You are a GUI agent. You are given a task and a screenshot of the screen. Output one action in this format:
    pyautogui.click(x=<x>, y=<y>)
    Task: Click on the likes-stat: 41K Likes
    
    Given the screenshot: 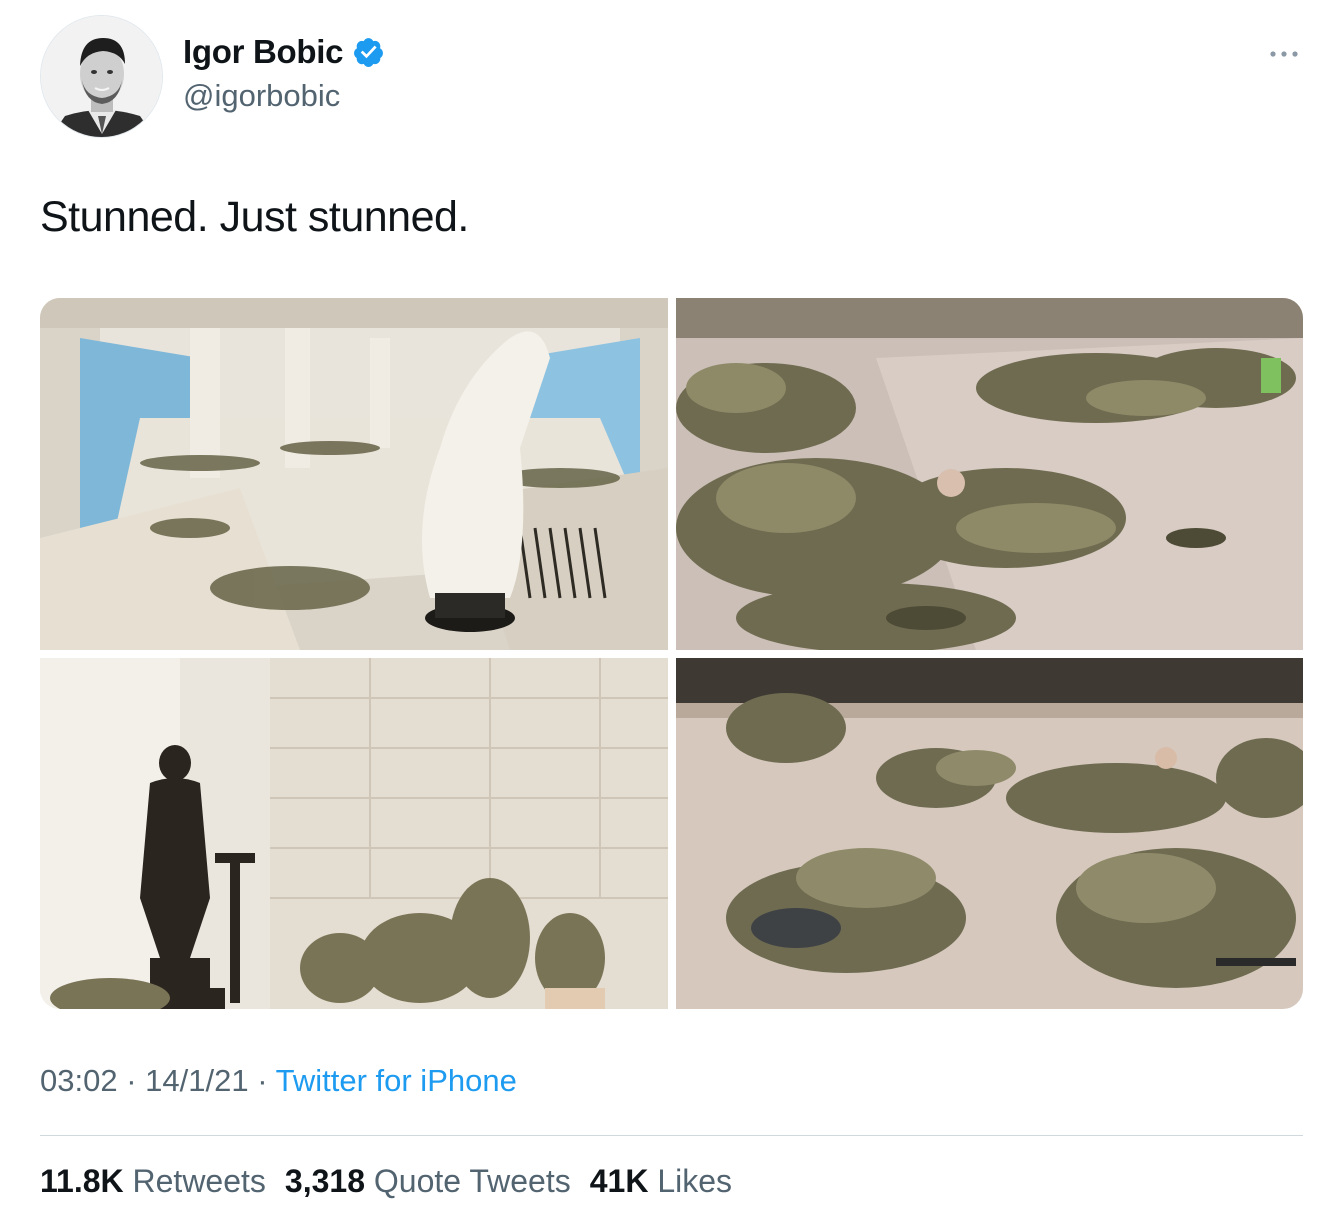 What is the action you would take?
    pyautogui.click(x=661, y=1181)
    